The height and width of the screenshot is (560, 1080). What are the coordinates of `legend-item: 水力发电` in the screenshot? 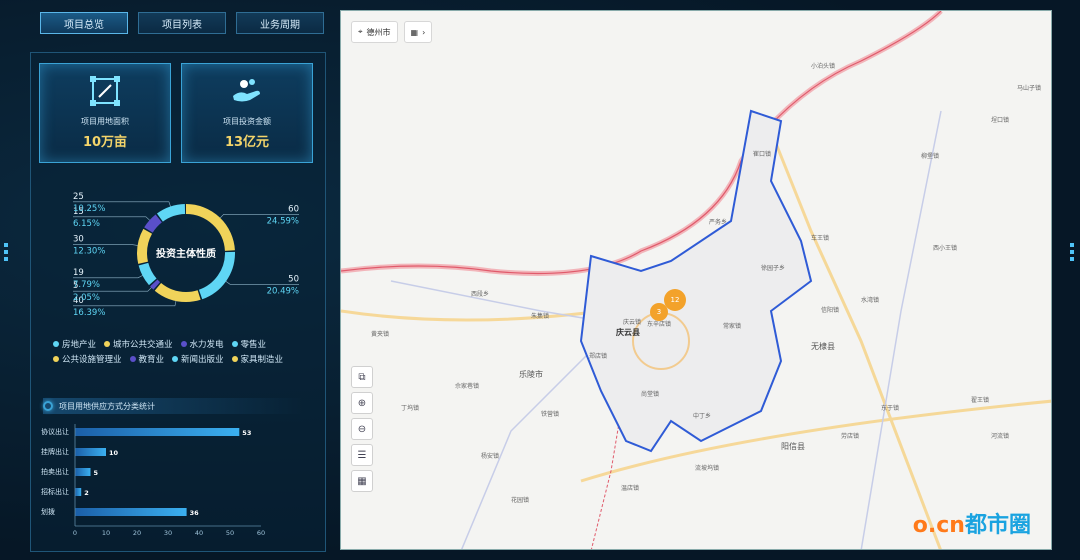 It's located at (202, 344).